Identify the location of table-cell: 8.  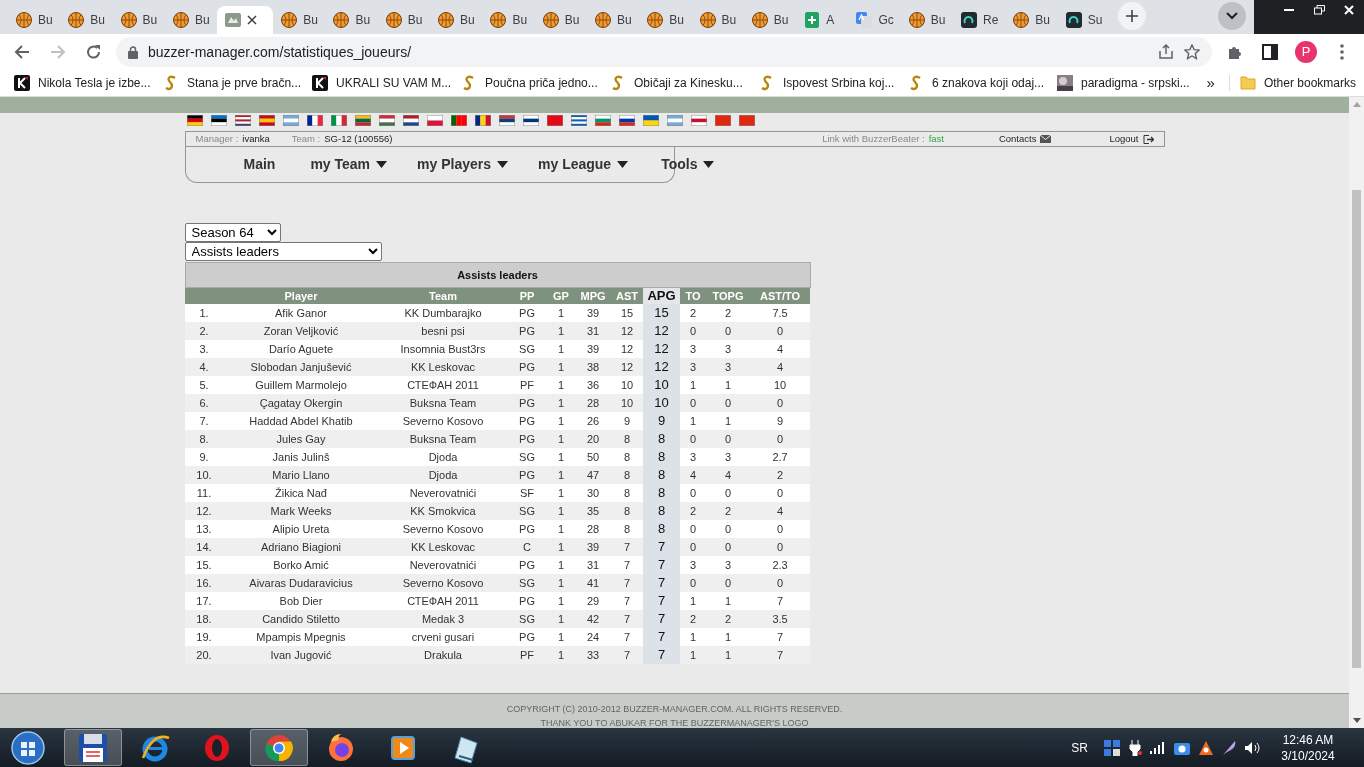
(627, 529).